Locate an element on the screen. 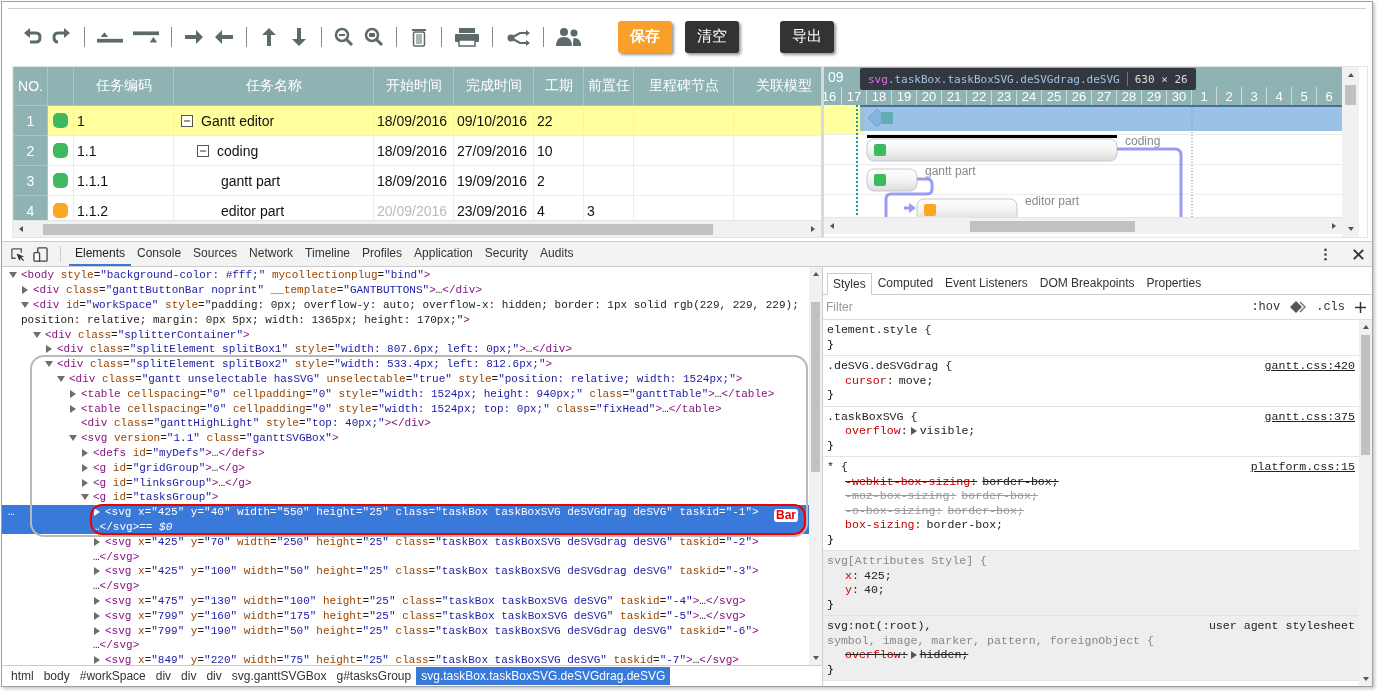 This screenshot has height=691, width=1378. dom-tree-row: <div class="ganttHighLight" style="top: 40px;"></div> is located at coordinates (405, 423).